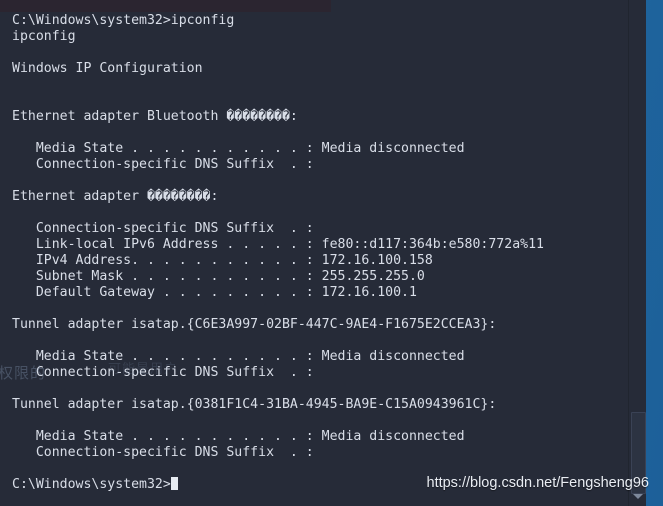  What do you see at coordinates (115, 196) in the screenshot?
I see `console-line: Ethernet adapter ��������:` at bounding box center [115, 196].